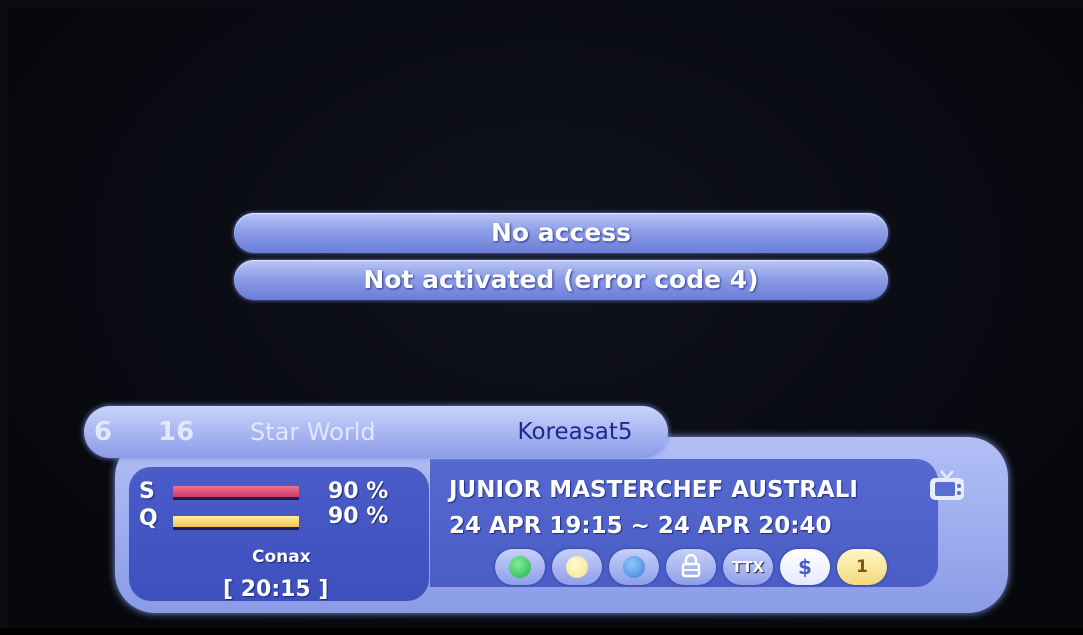 The width and height of the screenshot is (1083, 635). What do you see at coordinates (358, 516) in the screenshot?
I see `signal-quality-value: 90 %` at bounding box center [358, 516].